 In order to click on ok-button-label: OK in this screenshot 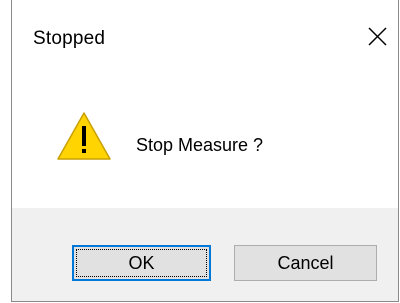, I will do `click(141, 263)`.